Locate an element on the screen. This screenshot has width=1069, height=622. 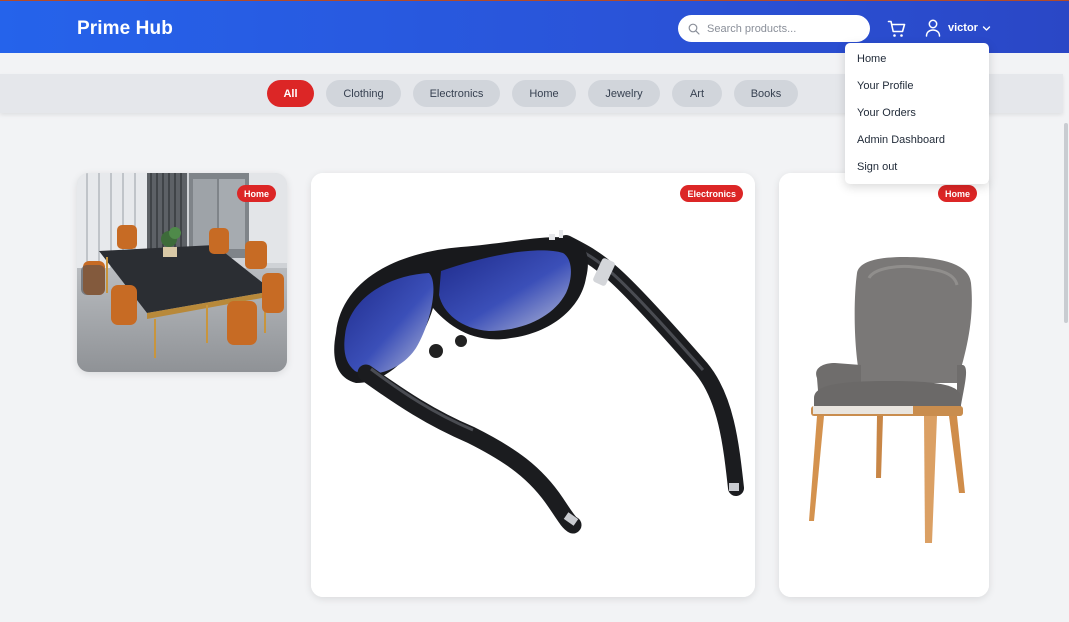
user-icon is located at coordinates (933, 28).